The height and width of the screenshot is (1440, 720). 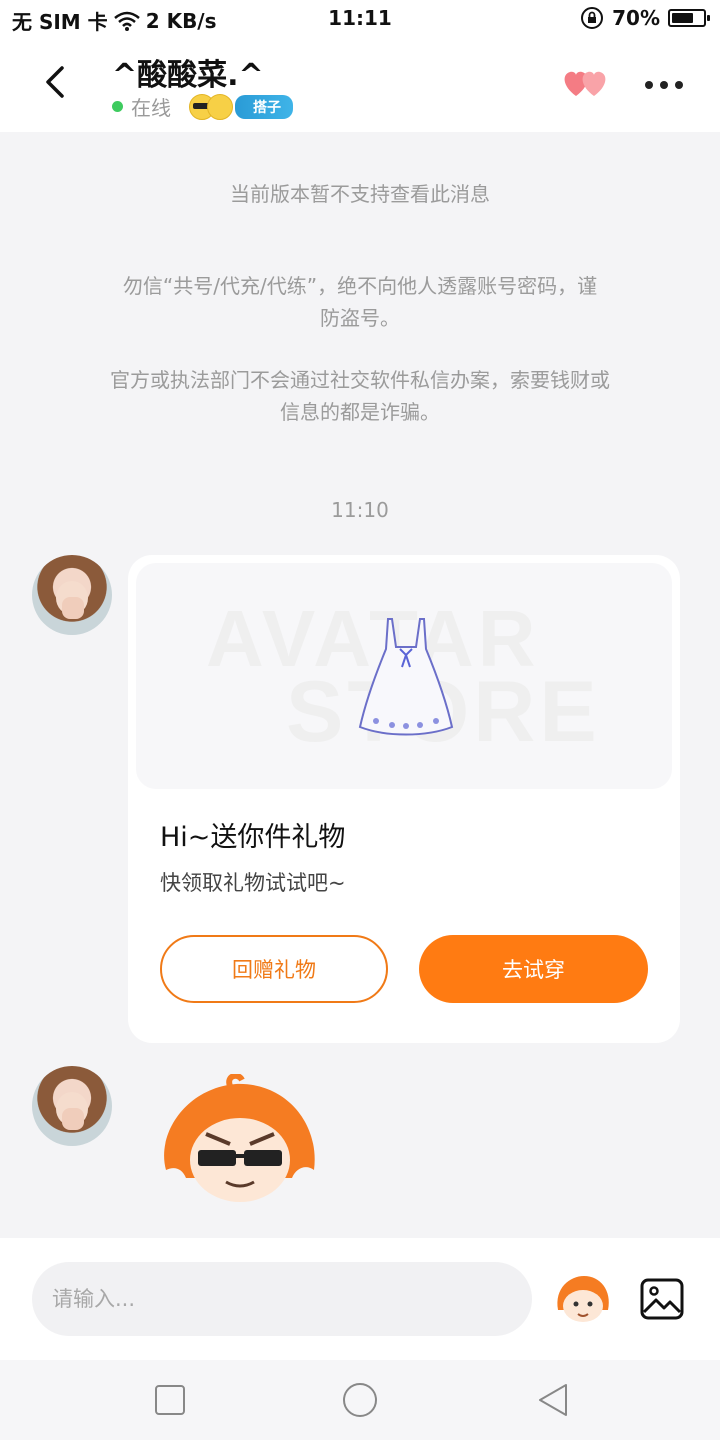 I want to click on message-input-bar, so click(x=360, y=1299).